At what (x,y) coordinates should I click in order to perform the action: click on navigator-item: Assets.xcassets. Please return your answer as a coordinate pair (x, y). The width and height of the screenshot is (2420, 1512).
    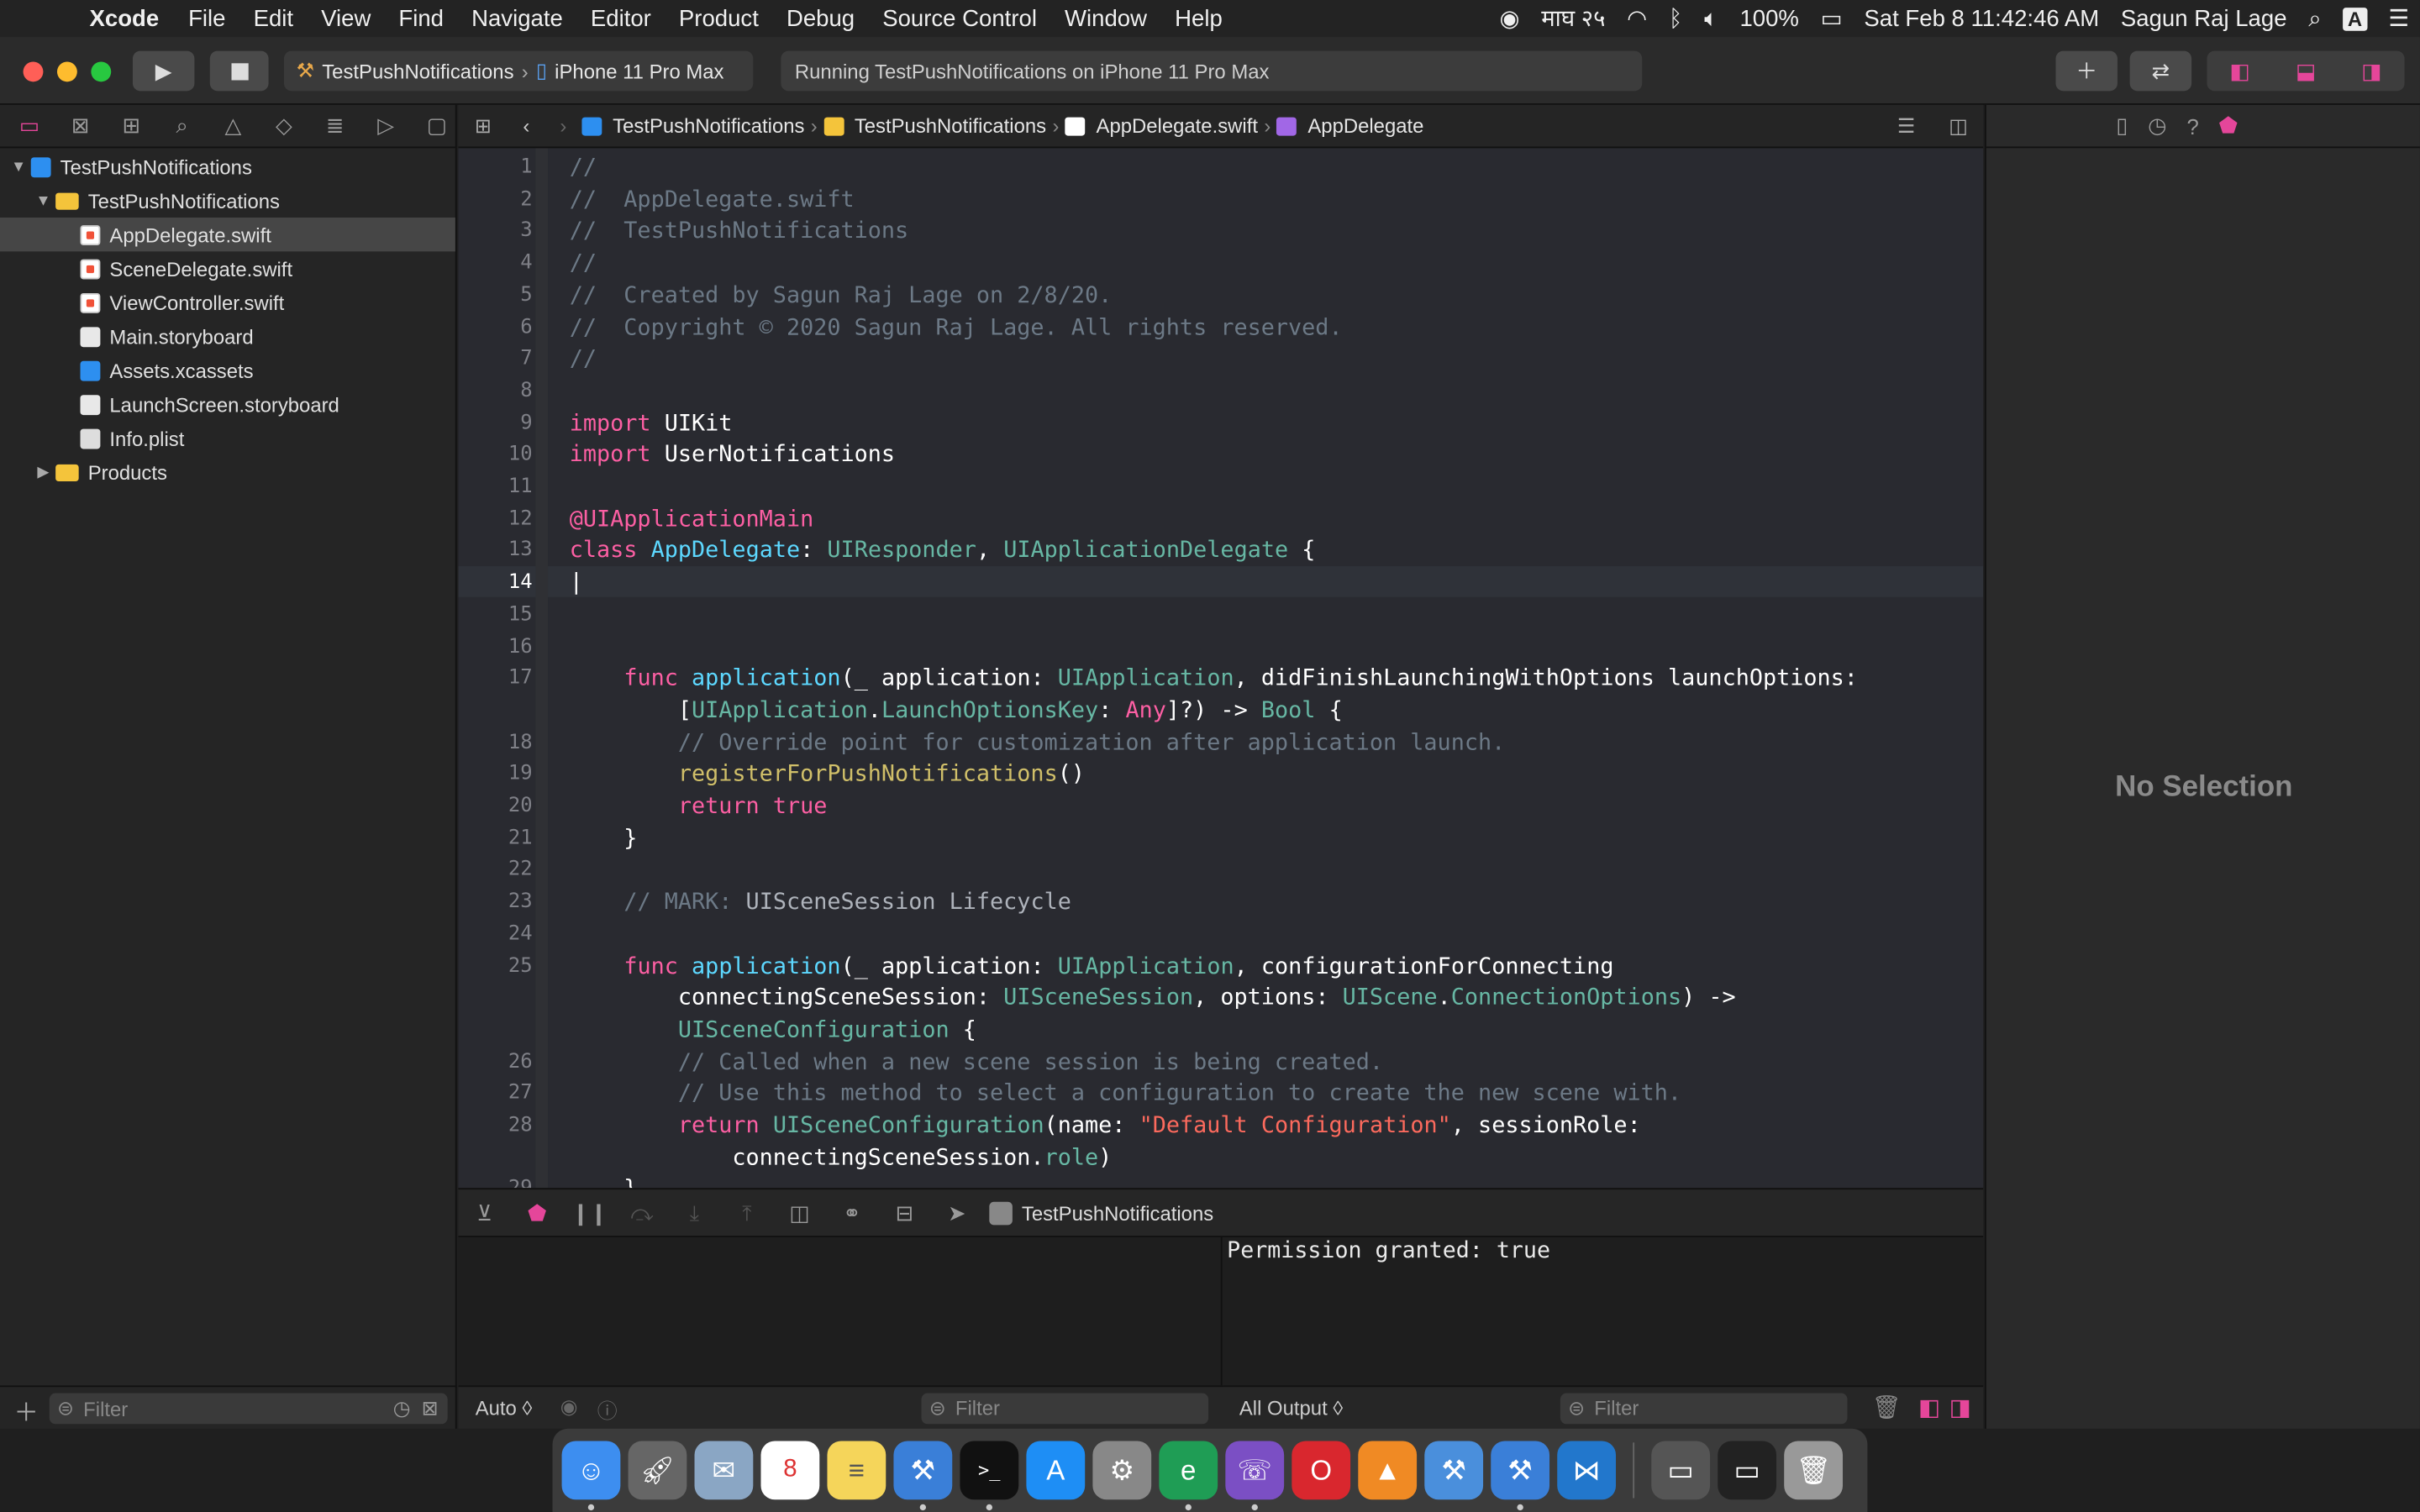
    Looking at the image, I should click on (227, 370).